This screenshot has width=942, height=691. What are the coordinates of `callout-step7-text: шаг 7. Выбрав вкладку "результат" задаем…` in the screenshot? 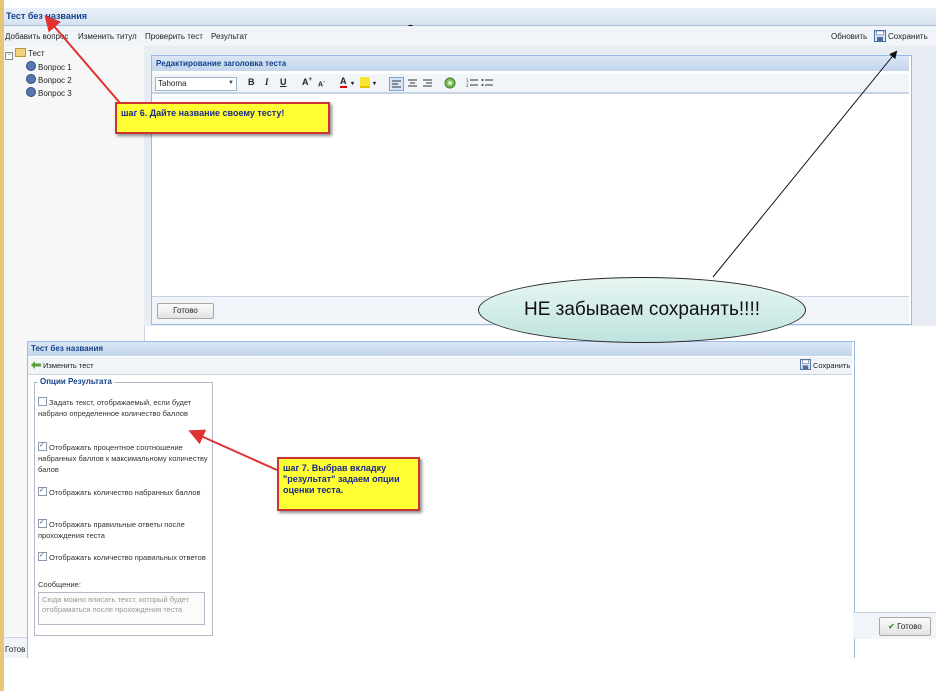 It's located at (341, 479).